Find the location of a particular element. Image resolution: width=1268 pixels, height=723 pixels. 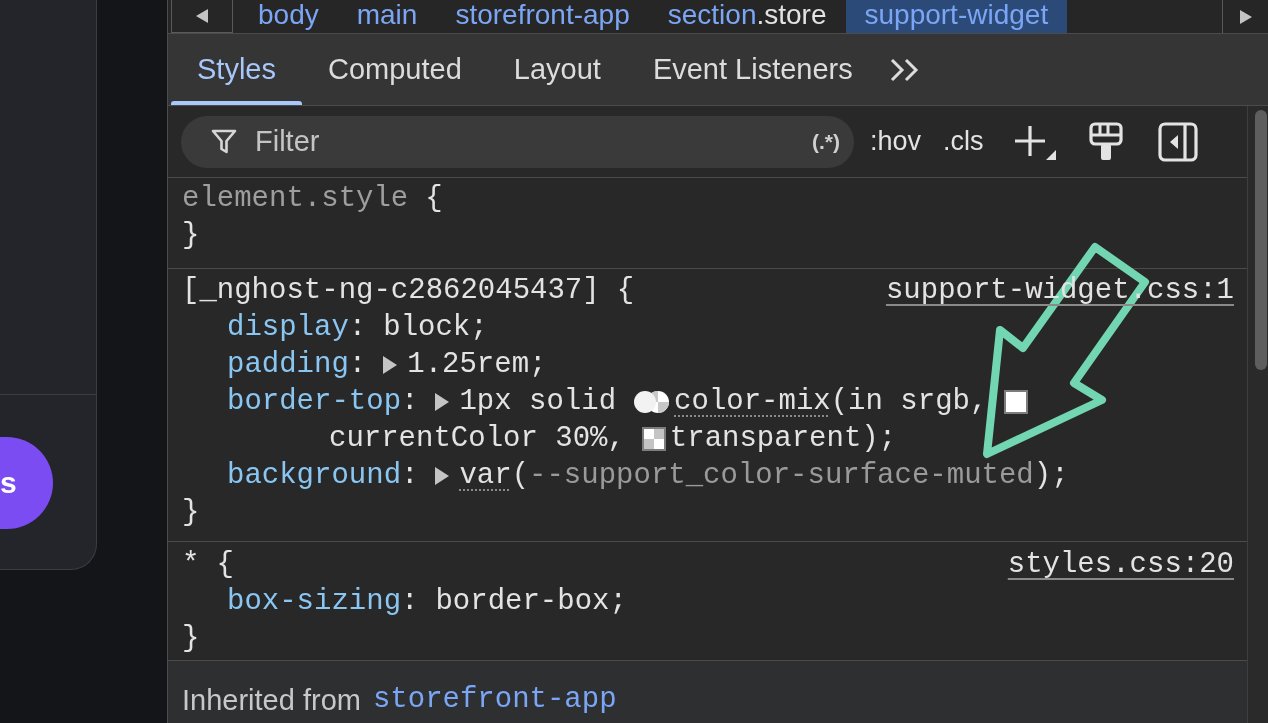

css-property: padding: is located at coordinates (297, 364).